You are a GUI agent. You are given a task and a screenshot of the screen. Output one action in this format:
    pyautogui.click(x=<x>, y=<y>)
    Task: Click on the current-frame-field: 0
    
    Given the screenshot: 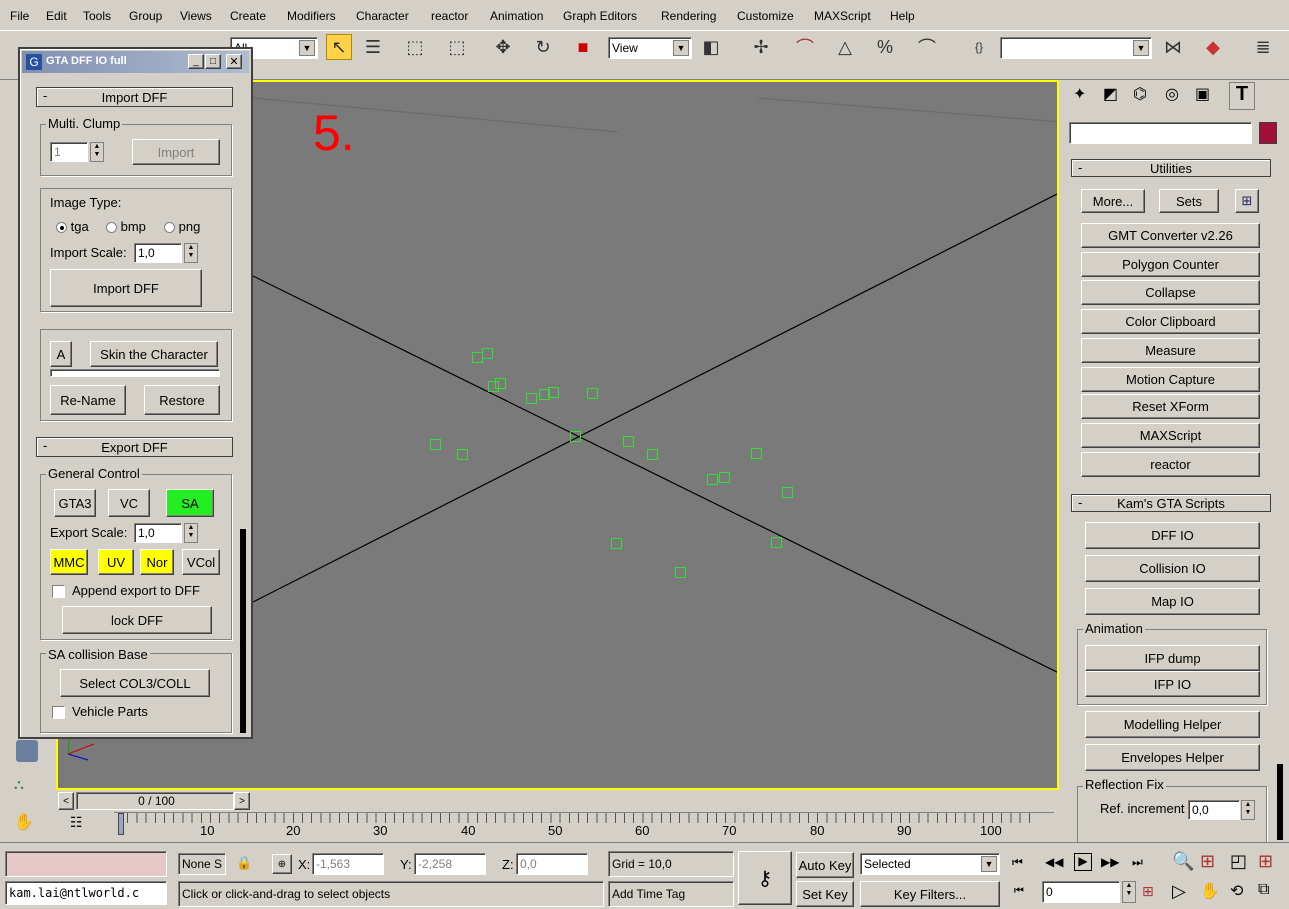 What is the action you would take?
    pyautogui.click(x=1081, y=892)
    